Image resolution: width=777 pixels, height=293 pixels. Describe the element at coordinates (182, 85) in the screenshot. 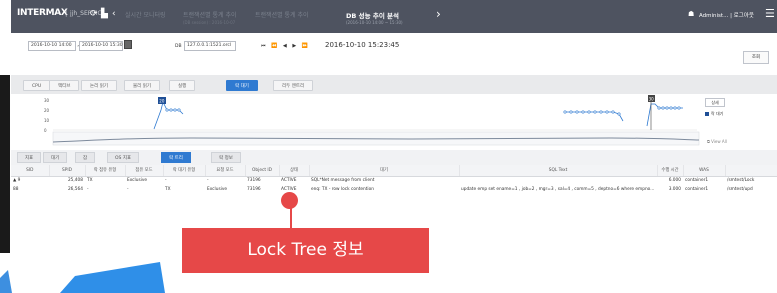

I see `tab-execute: 실행` at that location.